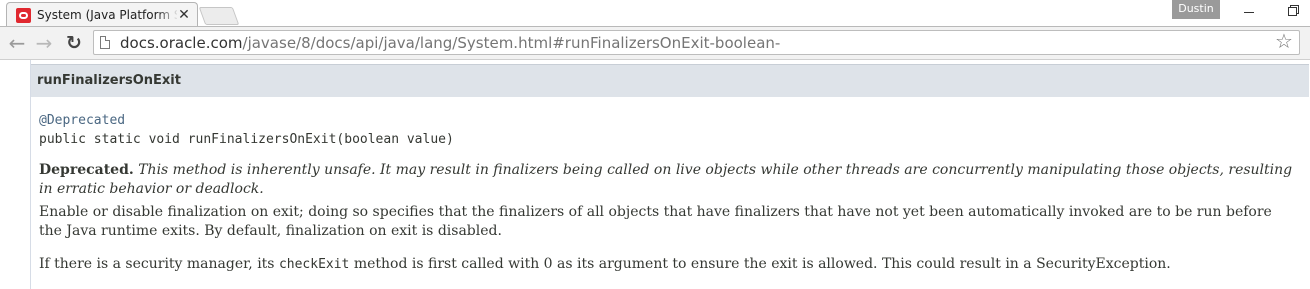 This screenshot has height=289, width=1310. Describe the element at coordinates (74, 43) in the screenshot. I see `reload-icon: ↻` at that location.